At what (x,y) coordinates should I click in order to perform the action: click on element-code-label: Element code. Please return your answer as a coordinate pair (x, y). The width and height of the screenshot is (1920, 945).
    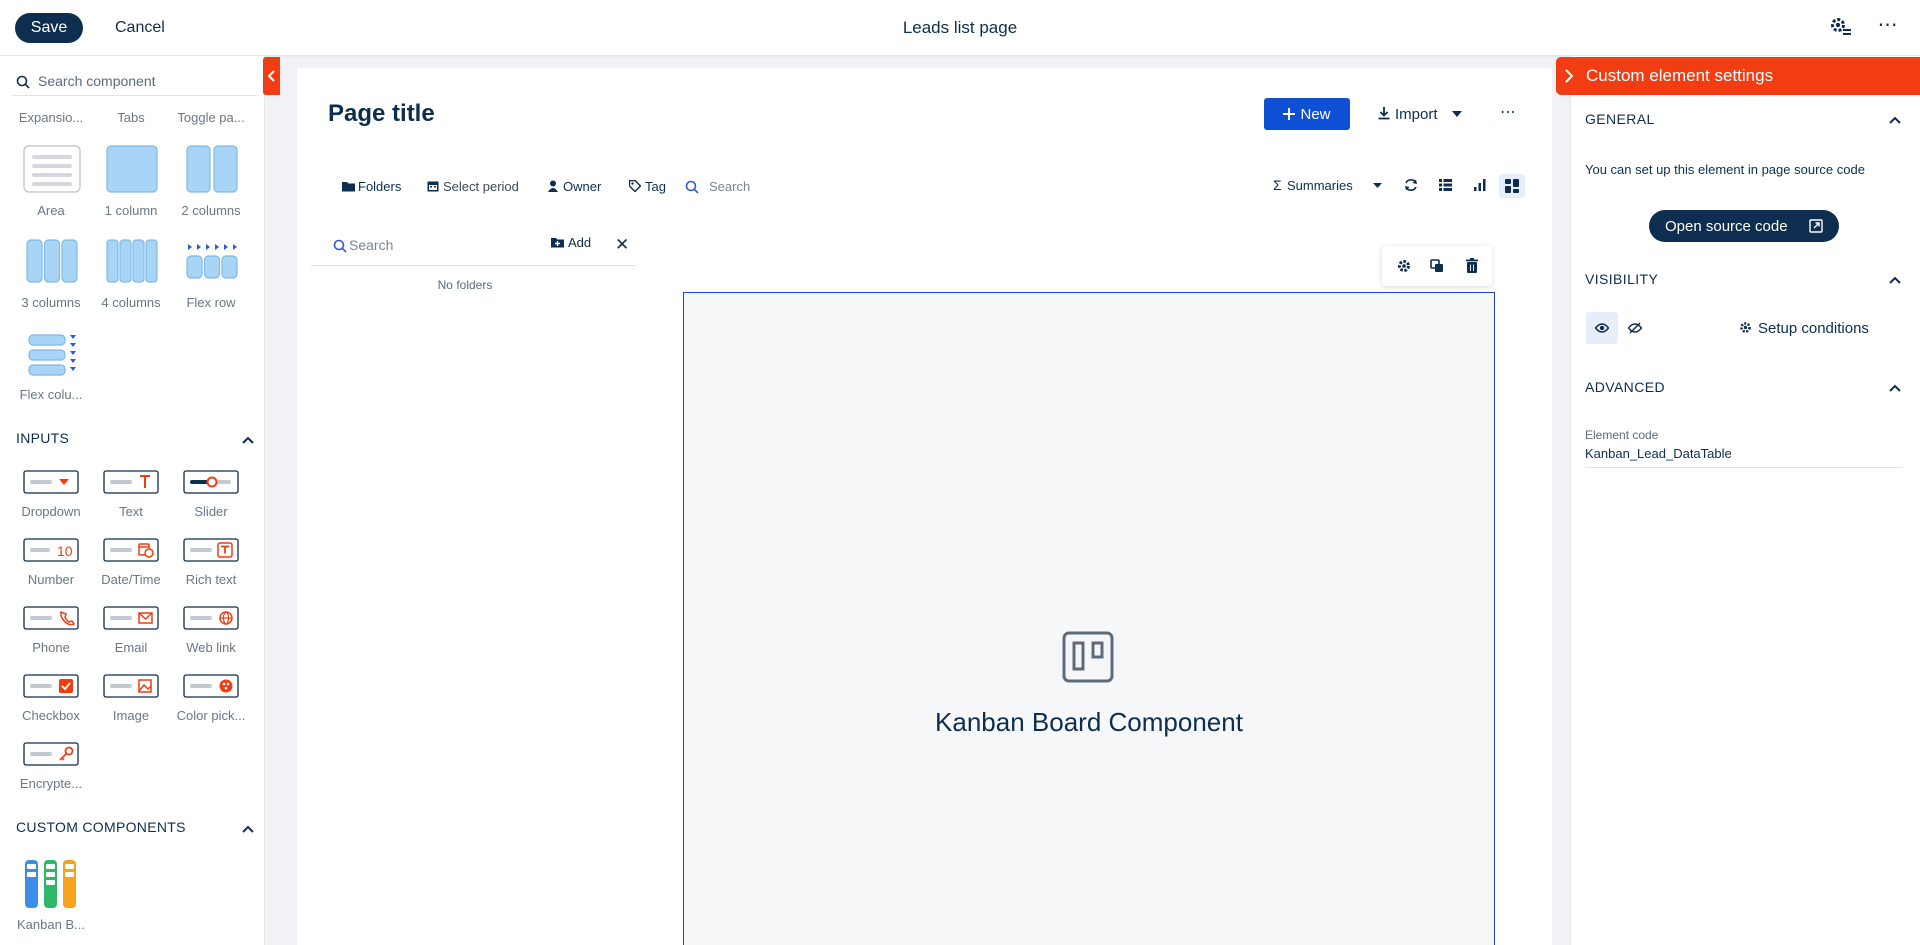
    Looking at the image, I should click on (1622, 435).